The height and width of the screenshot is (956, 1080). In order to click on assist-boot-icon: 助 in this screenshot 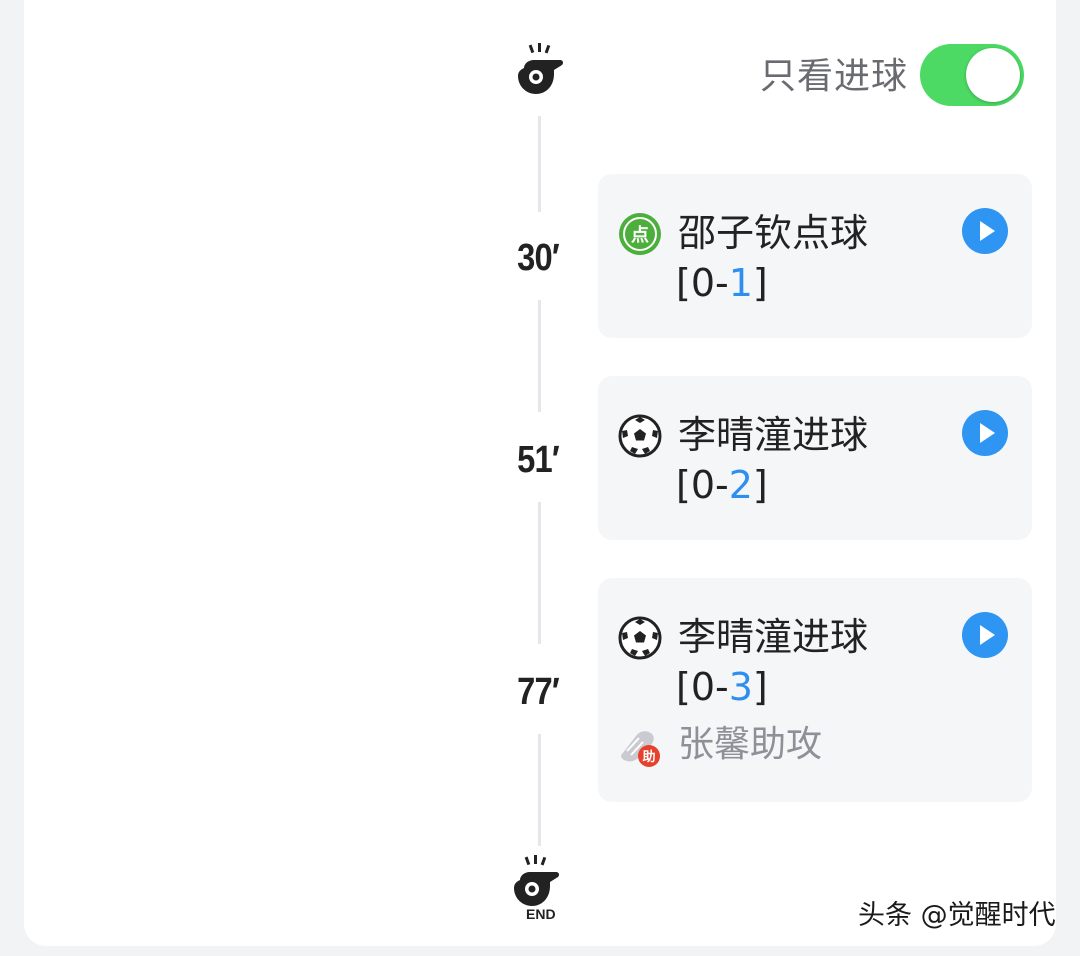, I will do `click(640, 746)`.